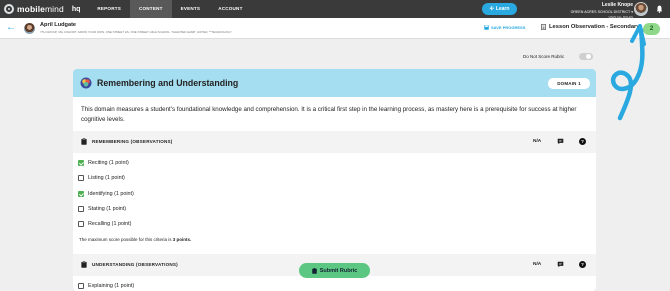  Describe the element at coordinates (168, 83) in the screenshot. I see `domain-title: Remembering and Understanding` at that location.